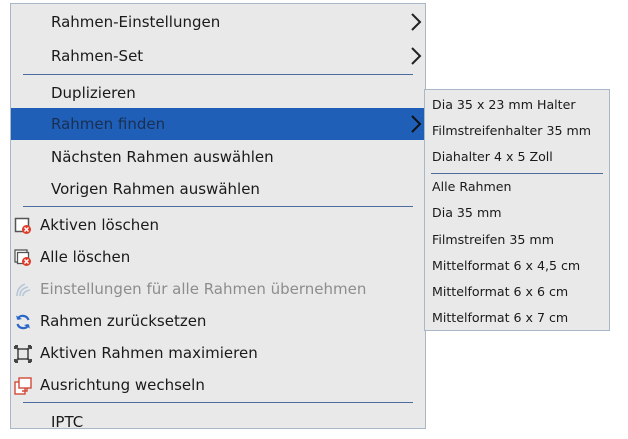  What do you see at coordinates (511, 131) in the screenshot?
I see `submenu-item-filmstreifenhalter-35mm: Filmstreifenhalter 35 mm` at bounding box center [511, 131].